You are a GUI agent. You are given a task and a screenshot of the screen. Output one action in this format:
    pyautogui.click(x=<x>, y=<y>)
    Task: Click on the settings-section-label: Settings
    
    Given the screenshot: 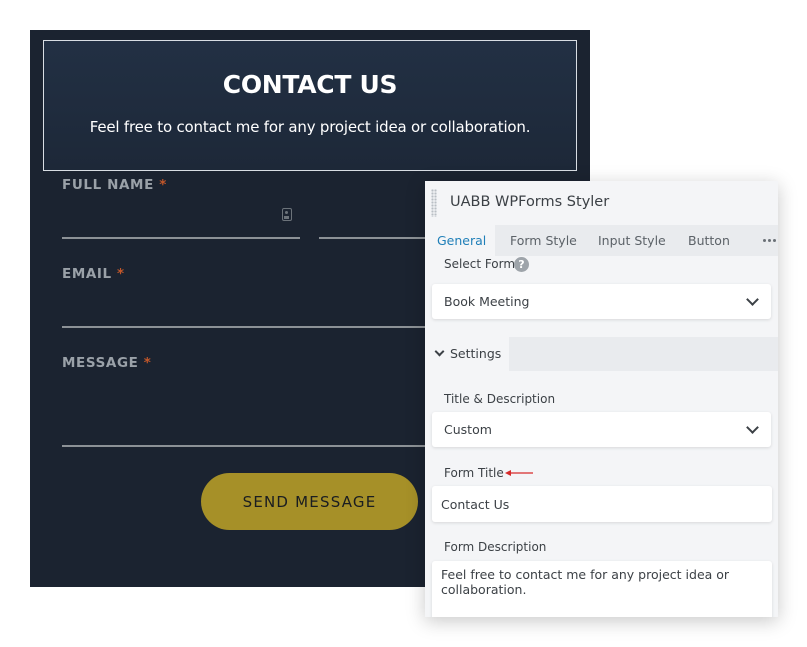 What is the action you would take?
    pyautogui.click(x=476, y=353)
    